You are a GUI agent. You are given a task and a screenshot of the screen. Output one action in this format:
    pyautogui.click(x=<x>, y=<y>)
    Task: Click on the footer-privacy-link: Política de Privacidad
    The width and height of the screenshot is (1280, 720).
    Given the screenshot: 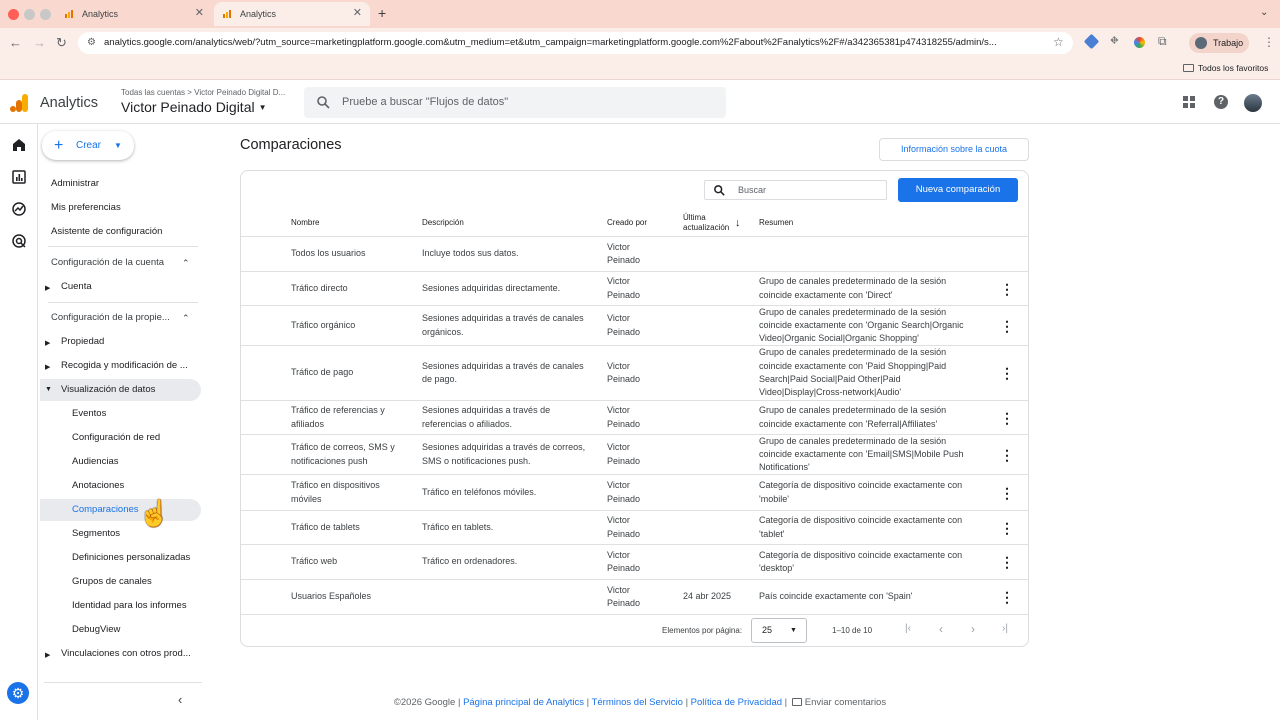 What is the action you would take?
    pyautogui.click(x=736, y=702)
    